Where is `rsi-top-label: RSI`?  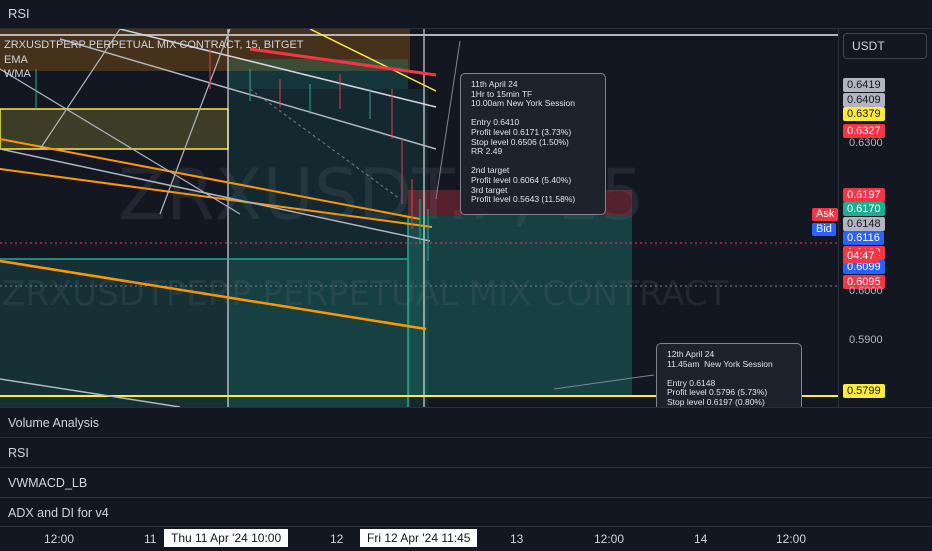 rsi-top-label: RSI is located at coordinates (19, 13).